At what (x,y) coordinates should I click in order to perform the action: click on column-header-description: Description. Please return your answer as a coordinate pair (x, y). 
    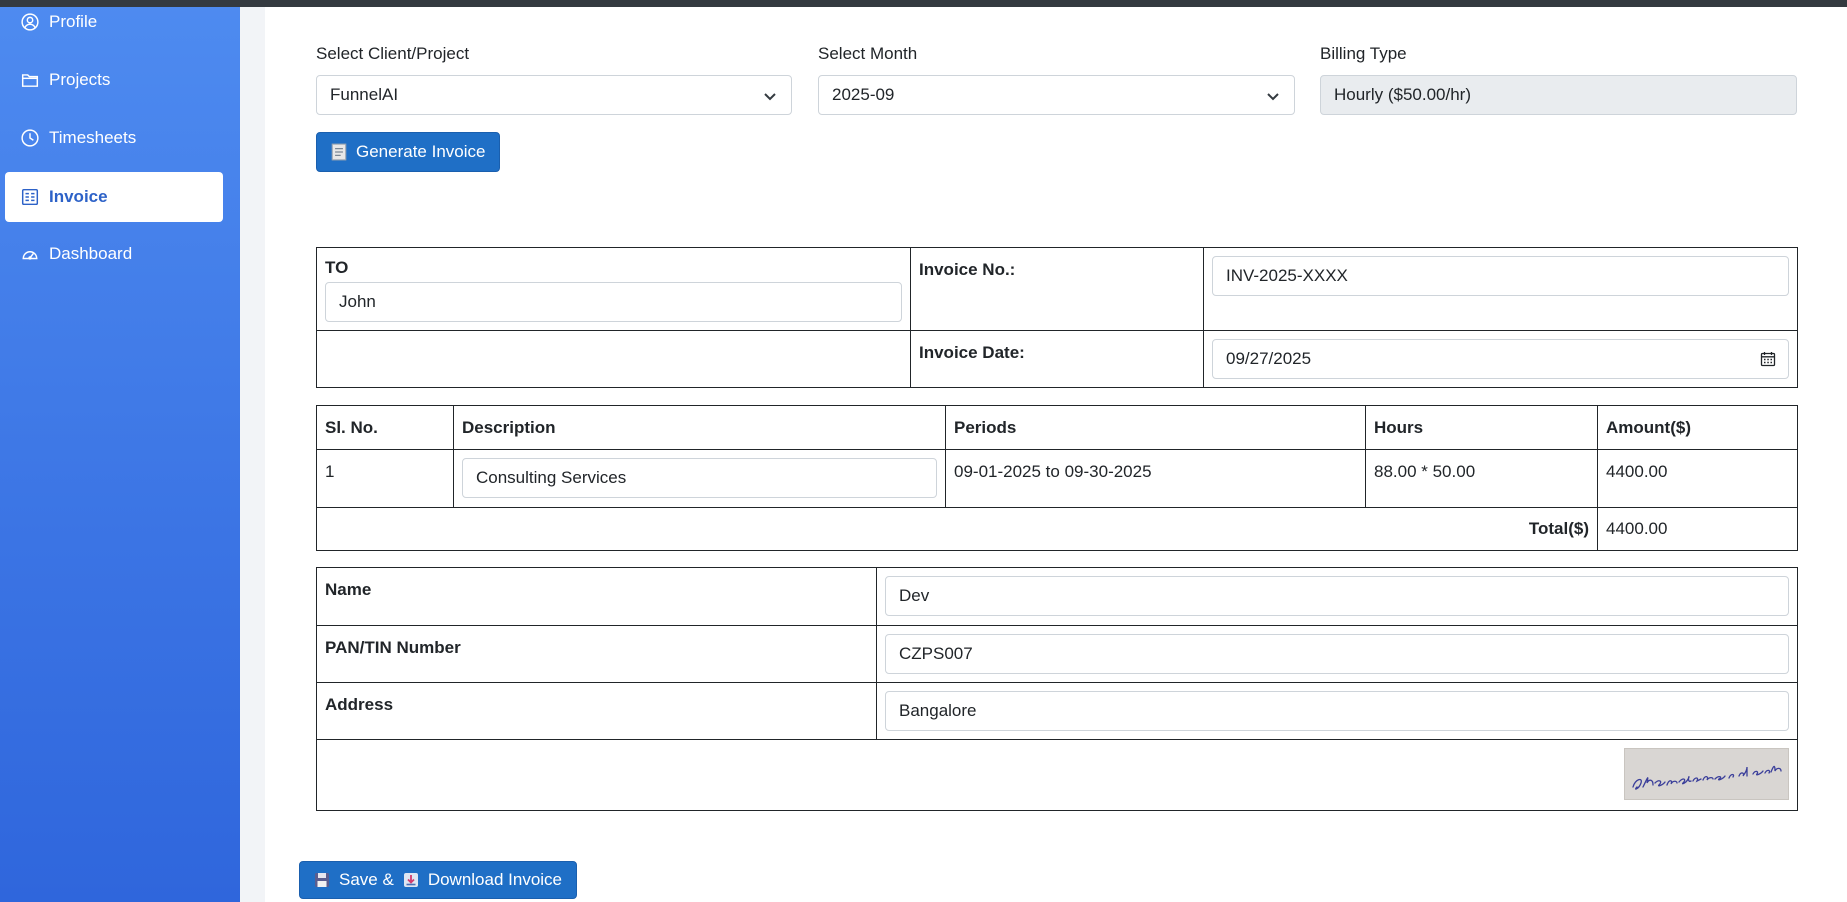
    Looking at the image, I should click on (699, 427).